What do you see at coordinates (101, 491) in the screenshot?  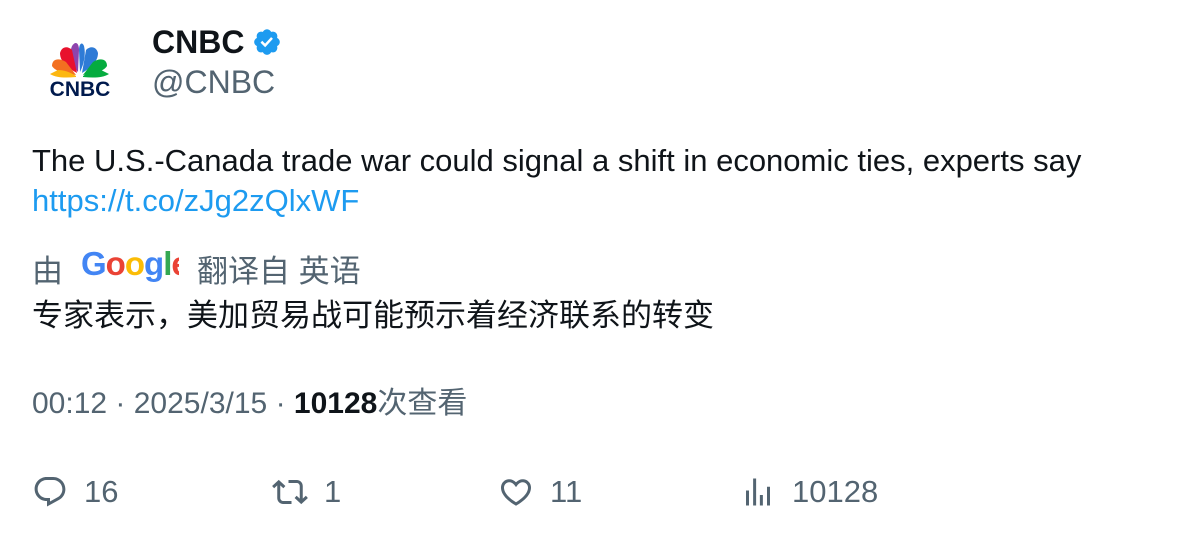 I see `reply-count: 16` at bounding box center [101, 491].